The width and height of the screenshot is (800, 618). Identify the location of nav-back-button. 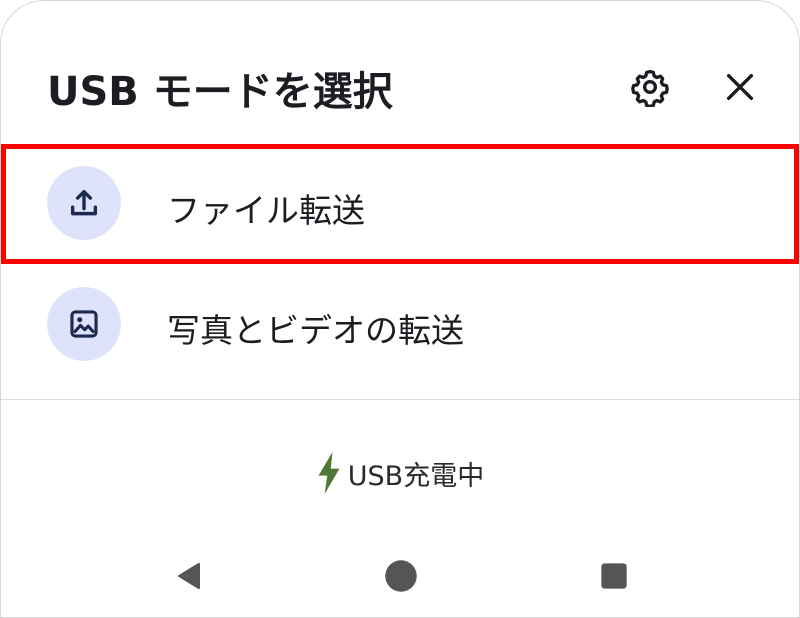
(189, 576).